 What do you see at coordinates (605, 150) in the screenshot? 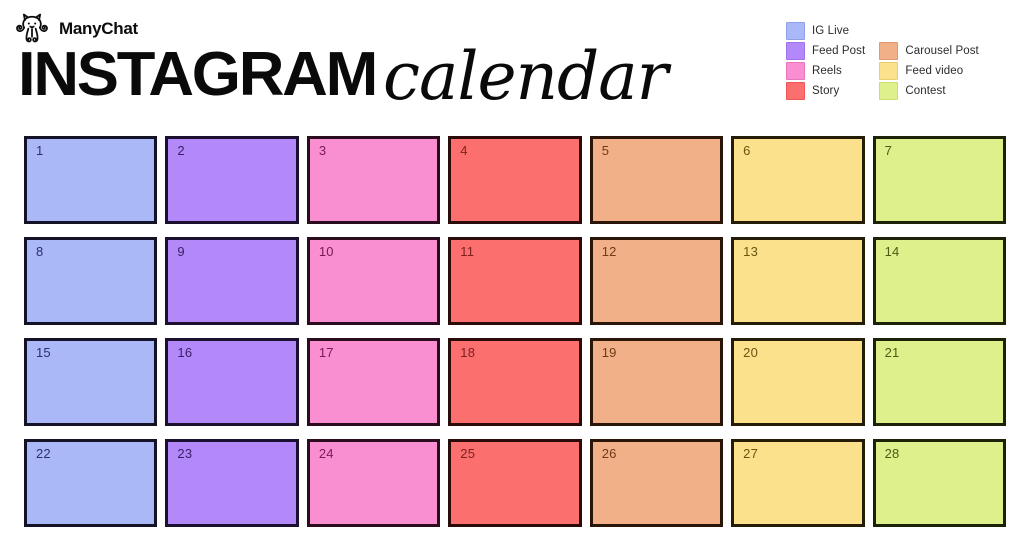
I see `calendar-day-number: 5` at bounding box center [605, 150].